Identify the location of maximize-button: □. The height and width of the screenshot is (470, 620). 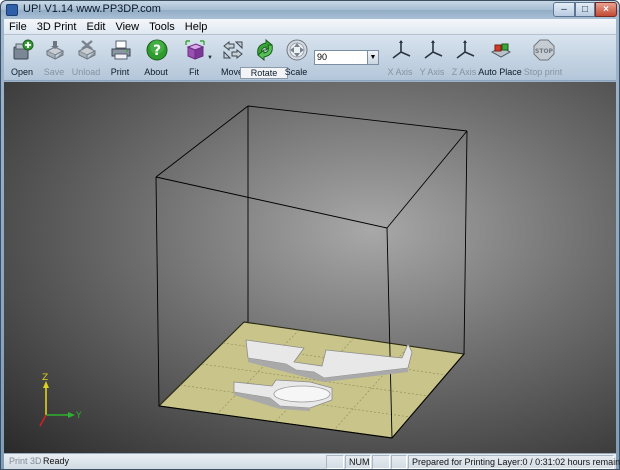
(585, 9).